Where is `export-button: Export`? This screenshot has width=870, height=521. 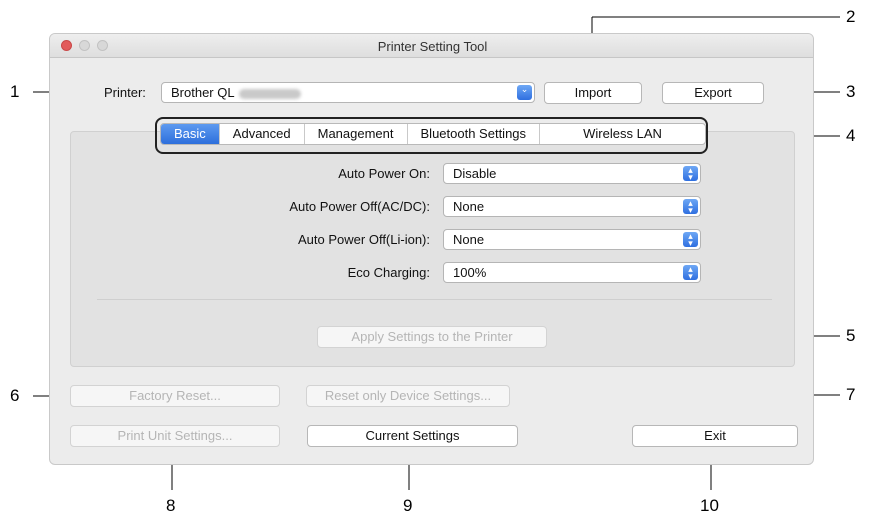 export-button: Export is located at coordinates (713, 93).